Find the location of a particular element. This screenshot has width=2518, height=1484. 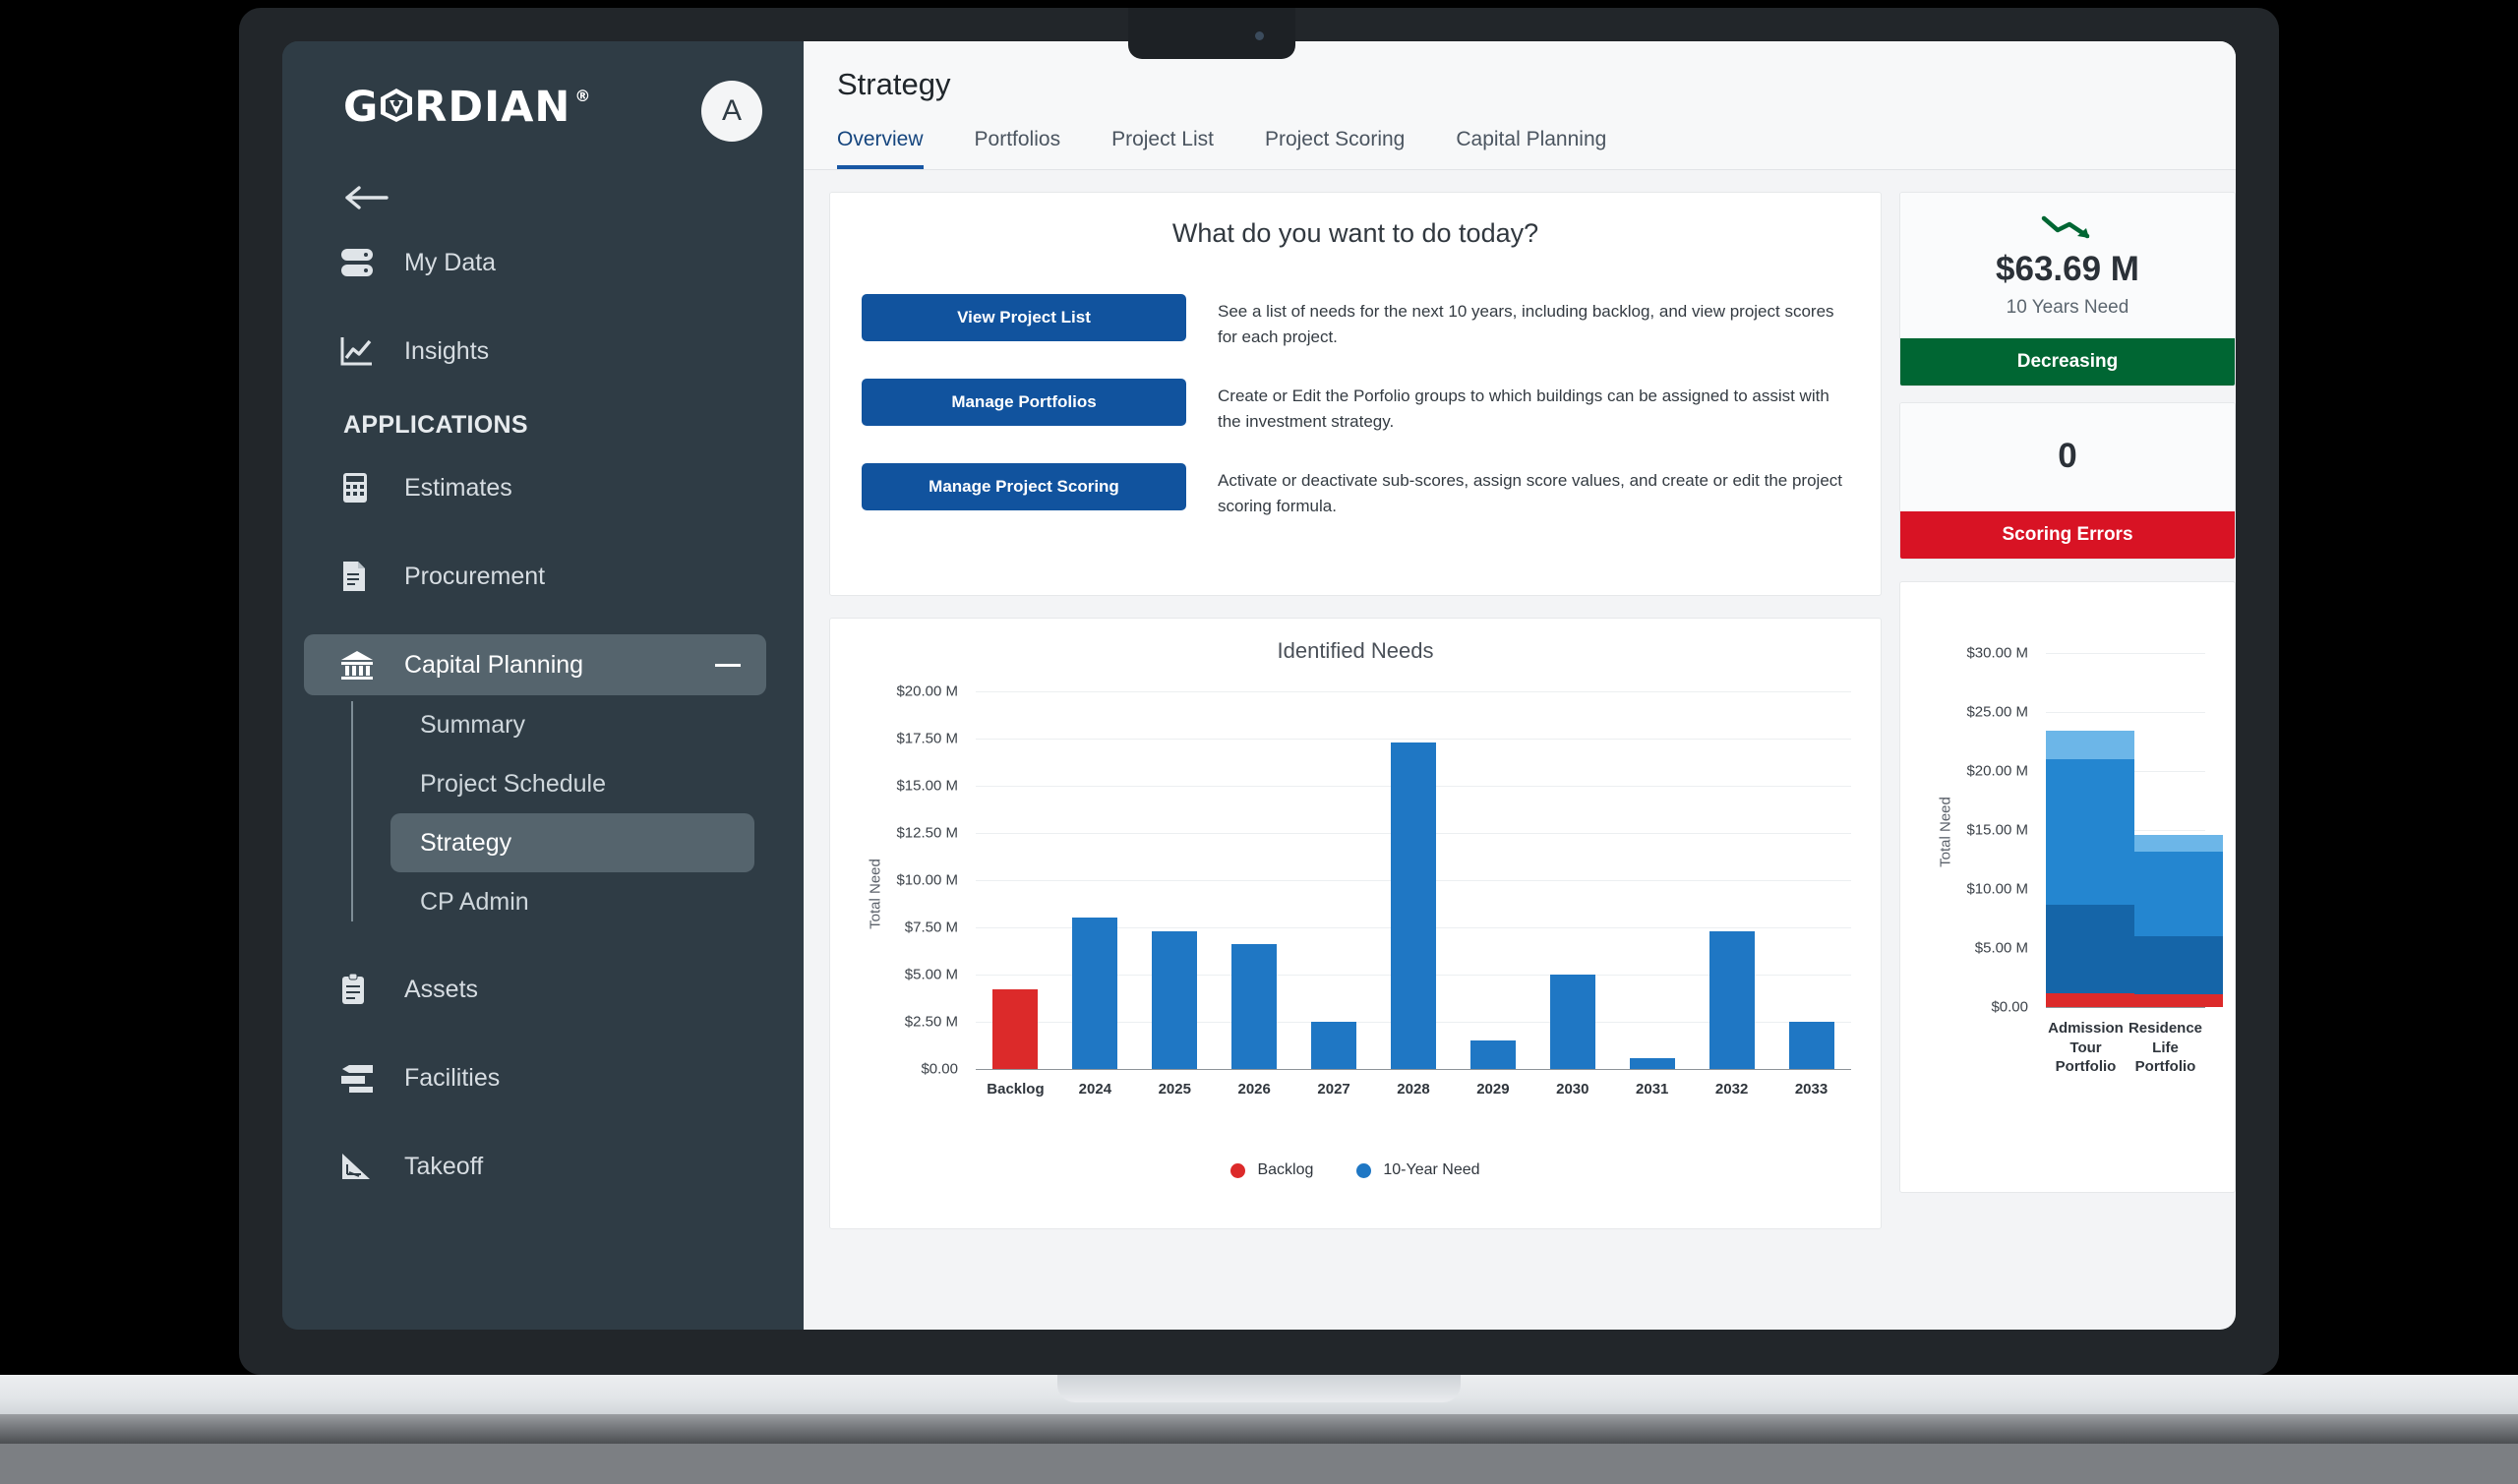

back-arrow-icon is located at coordinates (367, 198).